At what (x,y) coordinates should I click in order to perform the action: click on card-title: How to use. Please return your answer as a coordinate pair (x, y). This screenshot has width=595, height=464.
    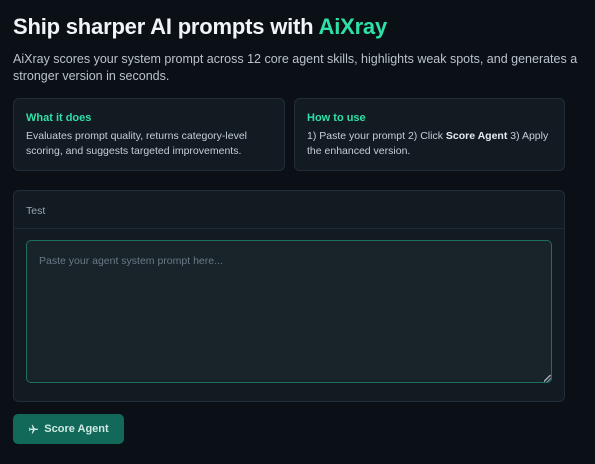
    Looking at the image, I should click on (336, 118).